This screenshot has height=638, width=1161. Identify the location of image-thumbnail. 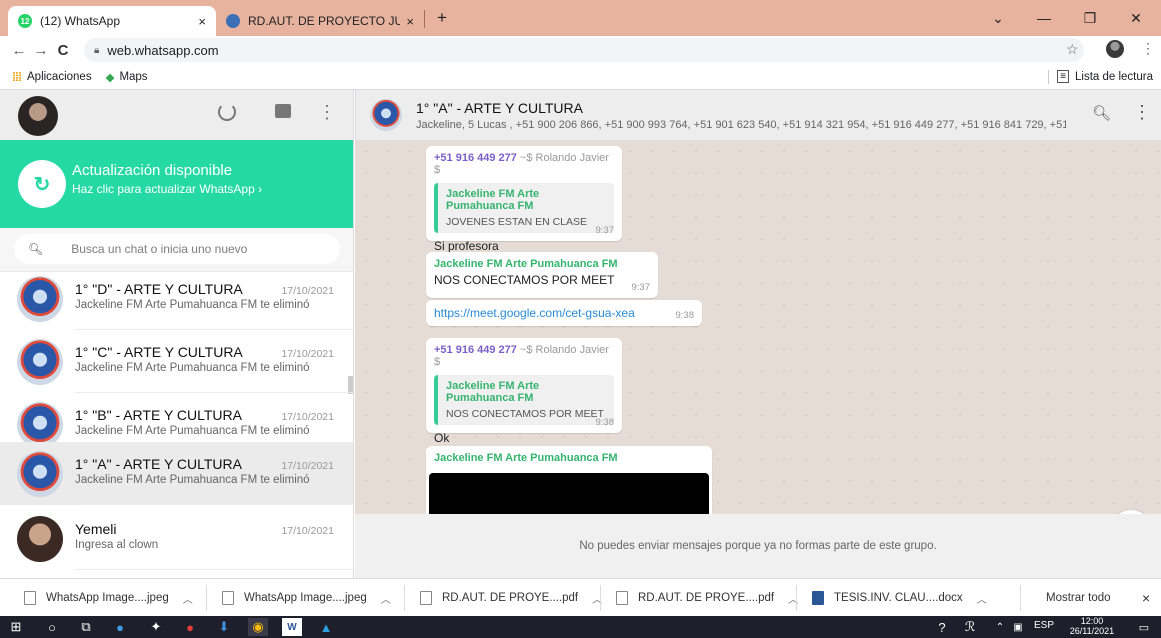
(569, 493).